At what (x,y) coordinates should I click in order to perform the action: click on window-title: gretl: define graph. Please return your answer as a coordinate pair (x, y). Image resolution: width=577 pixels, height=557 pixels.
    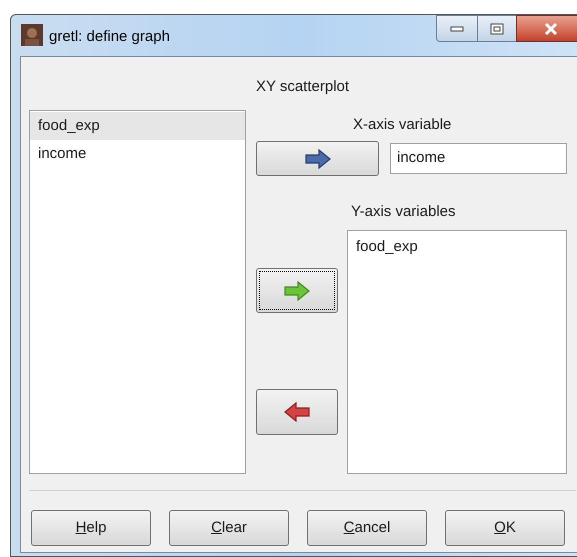
    Looking at the image, I should click on (109, 37).